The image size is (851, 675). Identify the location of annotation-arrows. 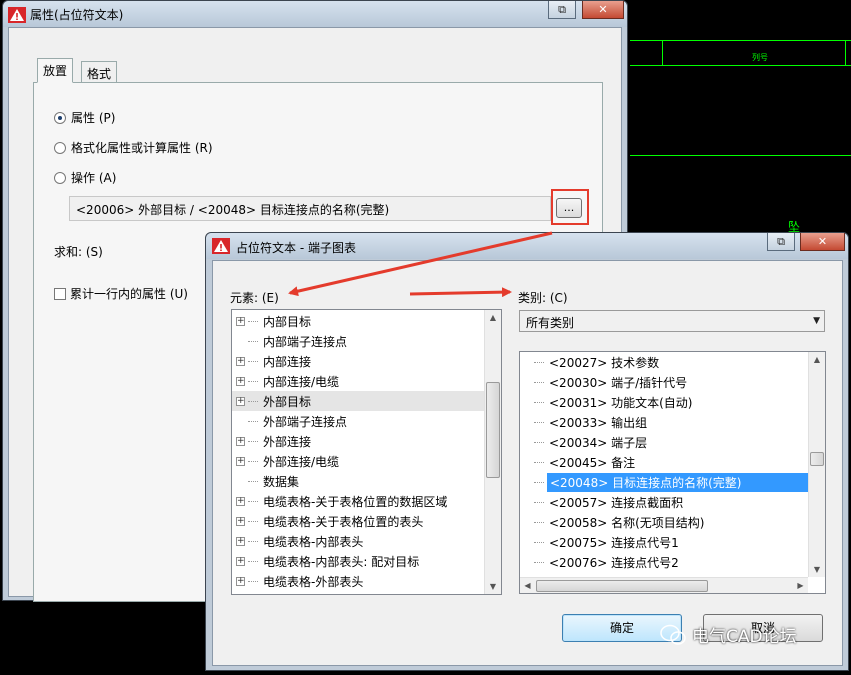
(420, 264).